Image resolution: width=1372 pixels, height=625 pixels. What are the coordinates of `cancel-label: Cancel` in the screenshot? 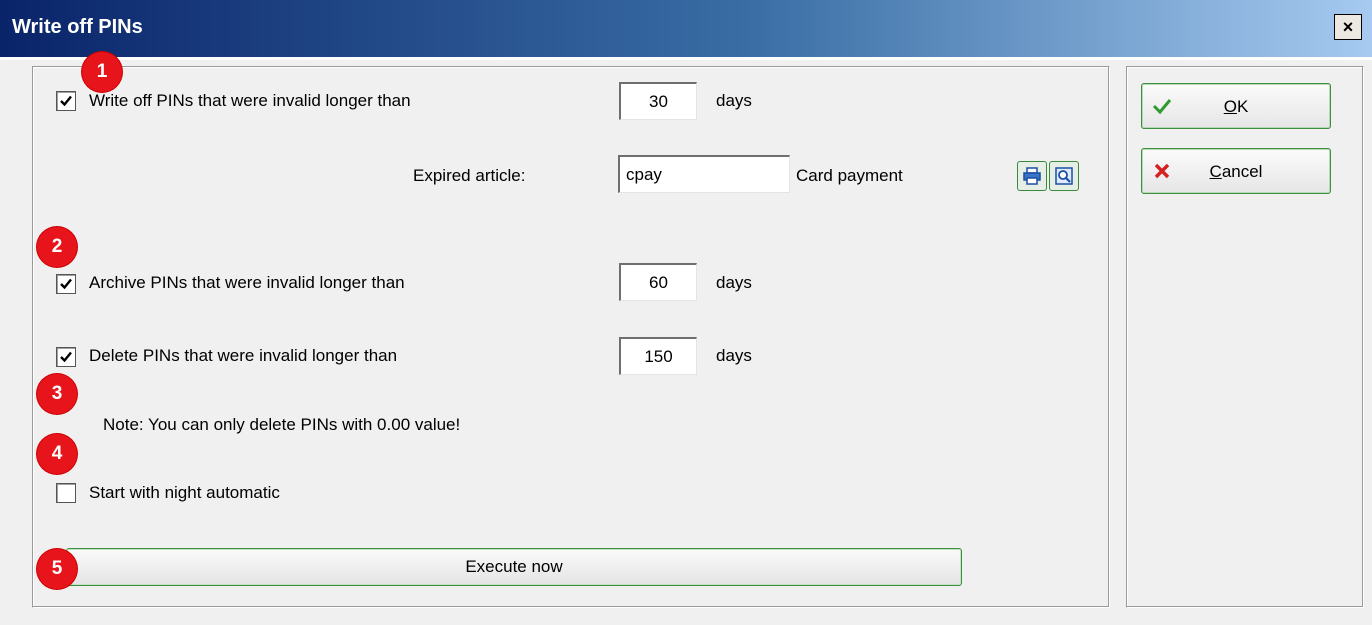 It's located at (1236, 171).